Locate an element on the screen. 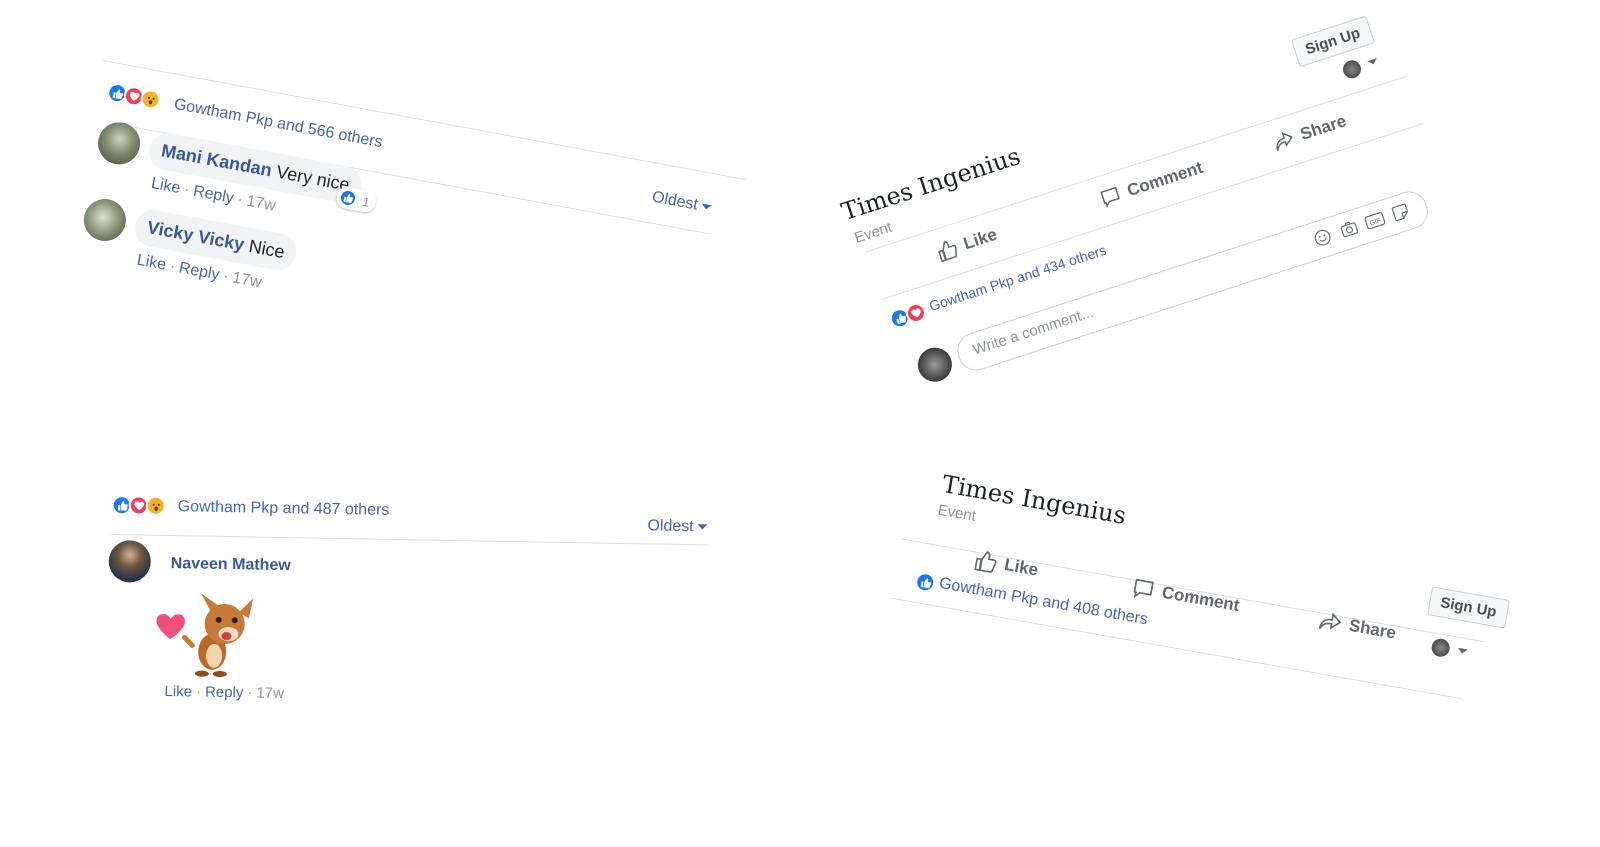 The height and width of the screenshot is (847, 1600). comment-actions: Like·Reply·17w is located at coordinates (224, 692).